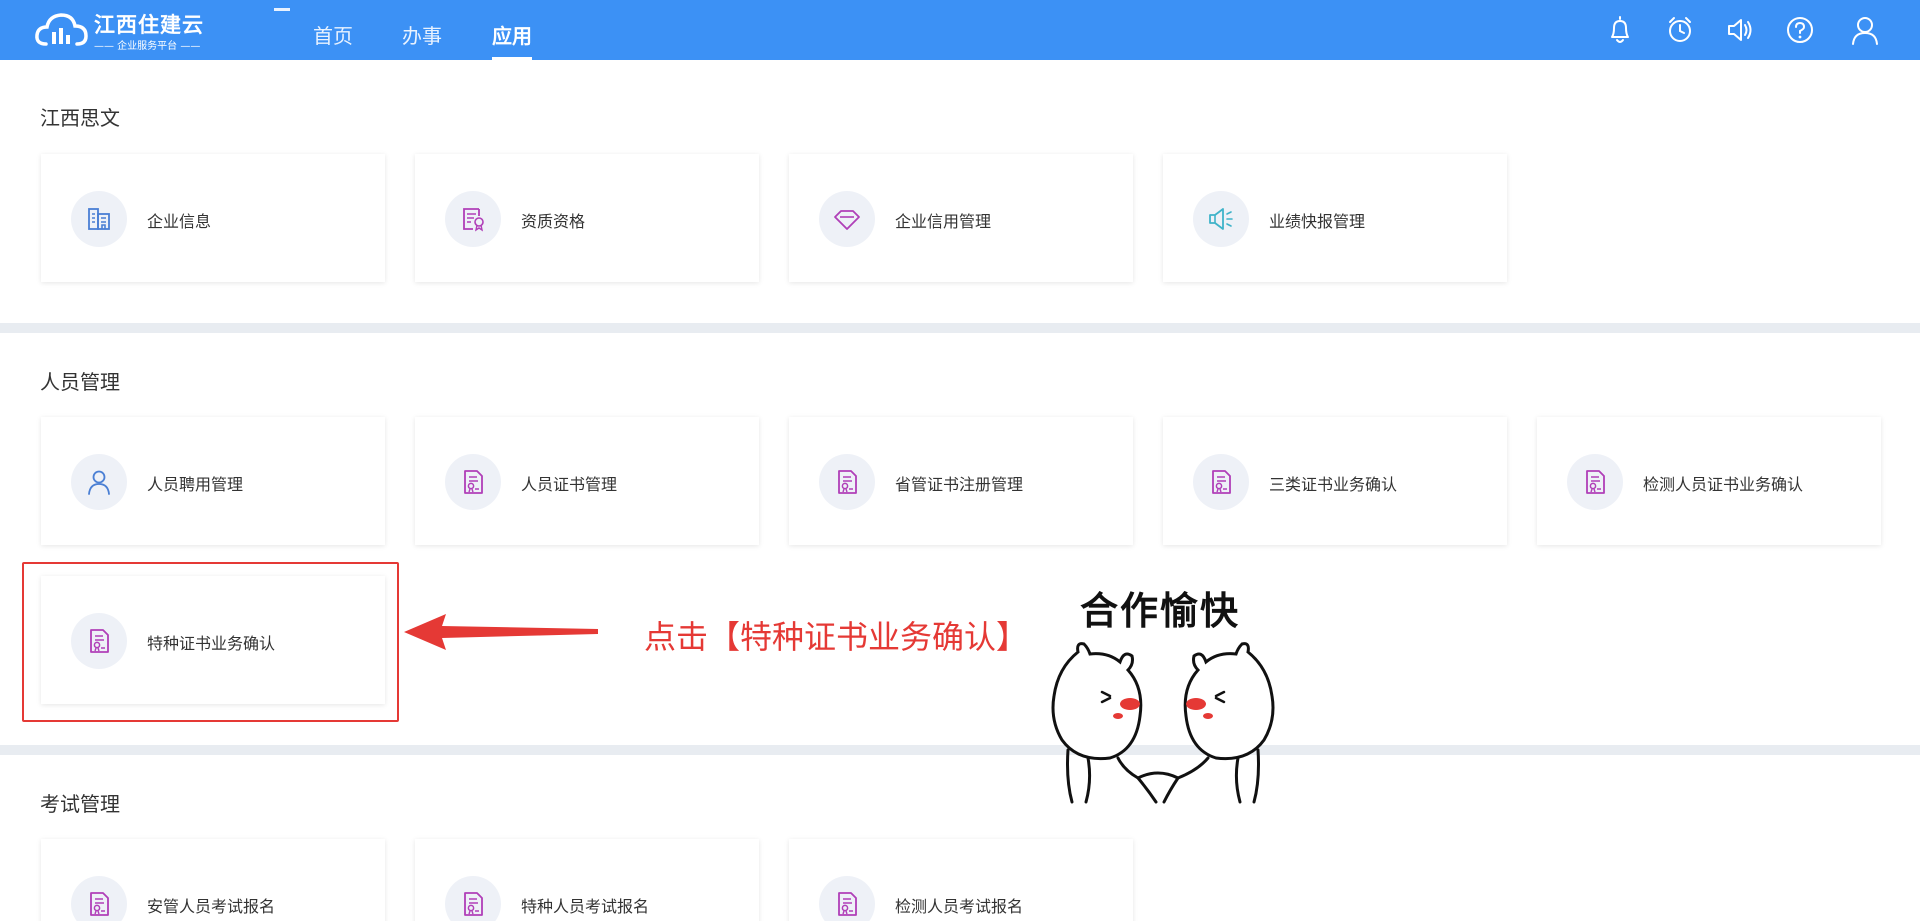 The image size is (1920, 921). Describe the element at coordinates (1163, 723) in the screenshot. I see `cartoon-sticker-icon` at that location.